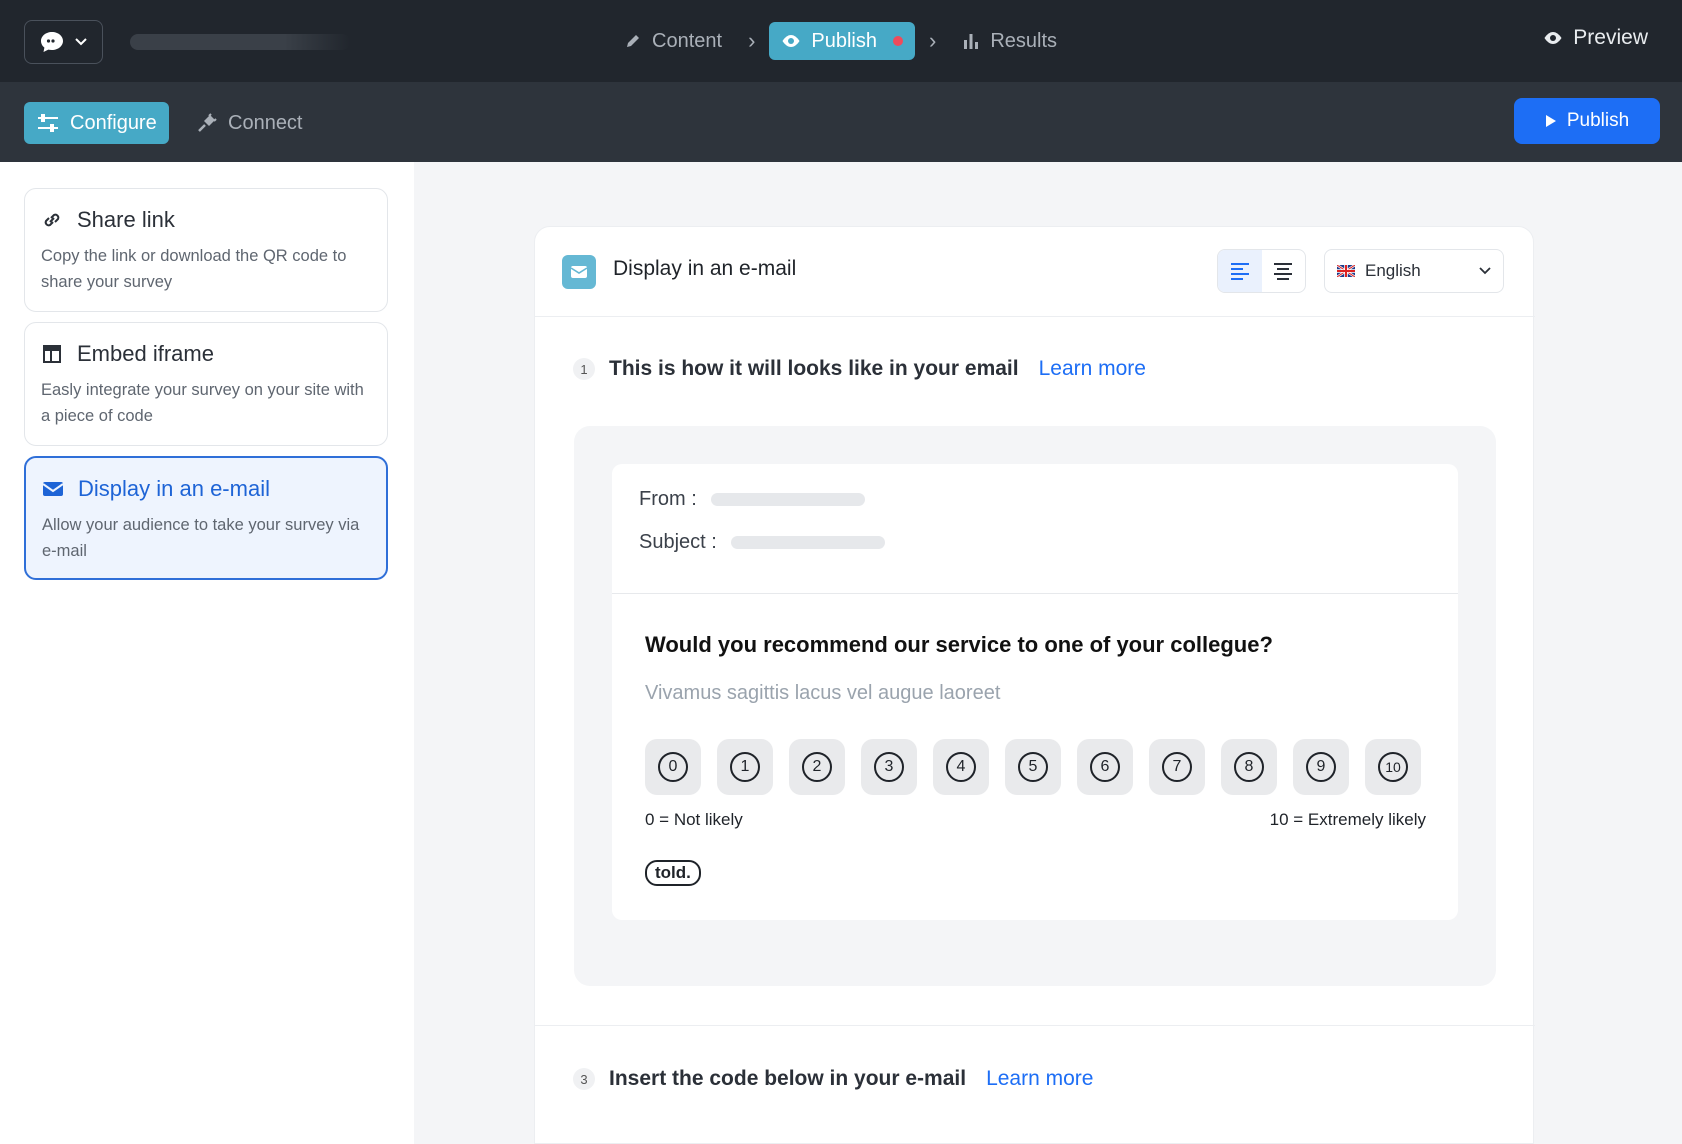 This screenshot has width=1682, height=1144. What do you see at coordinates (265, 122) in the screenshot?
I see `connect-label: Connect` at bounding box center [265, 122].